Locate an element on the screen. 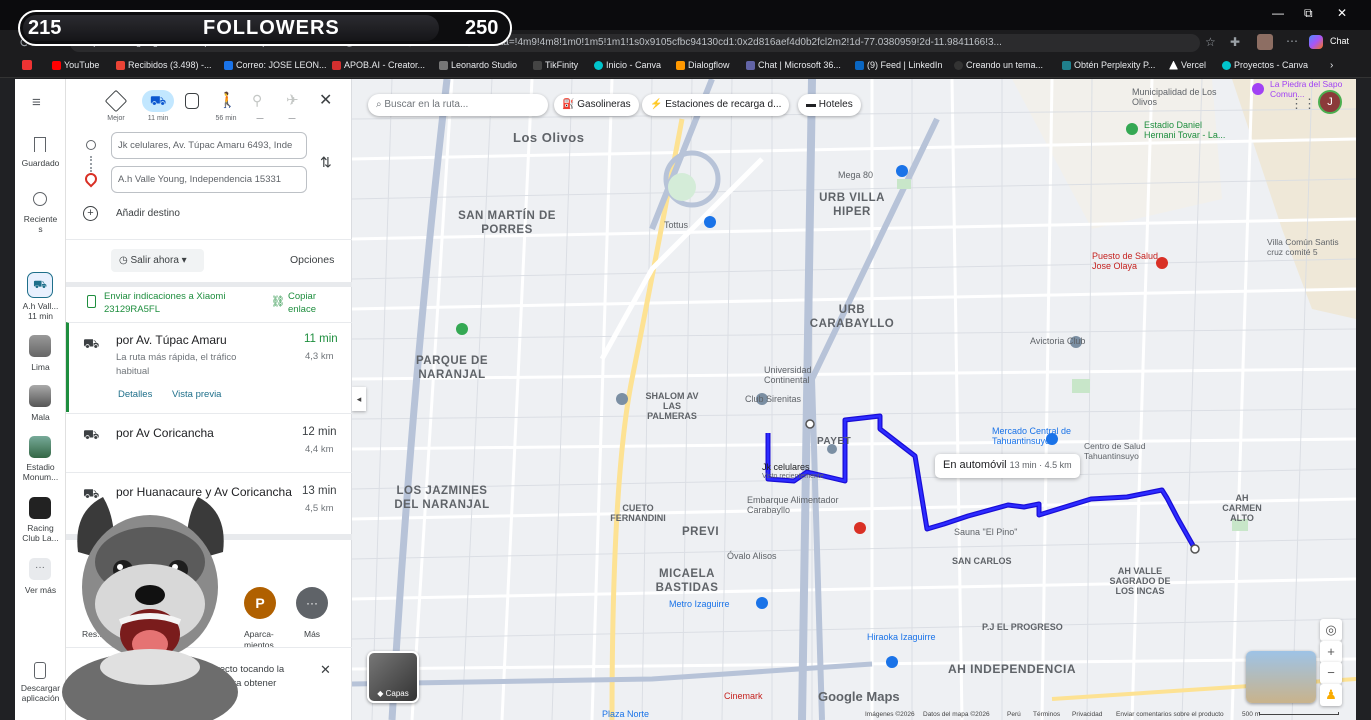  swap-icon: ⇅ is located at coordinates (326, 162).